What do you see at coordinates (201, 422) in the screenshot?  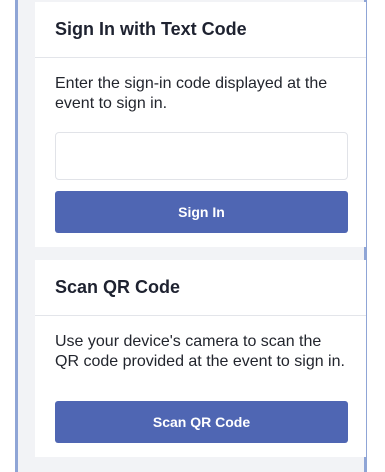 I see `scan-qr-code-button: Scan QR Code` at bounding box center [201, 422].